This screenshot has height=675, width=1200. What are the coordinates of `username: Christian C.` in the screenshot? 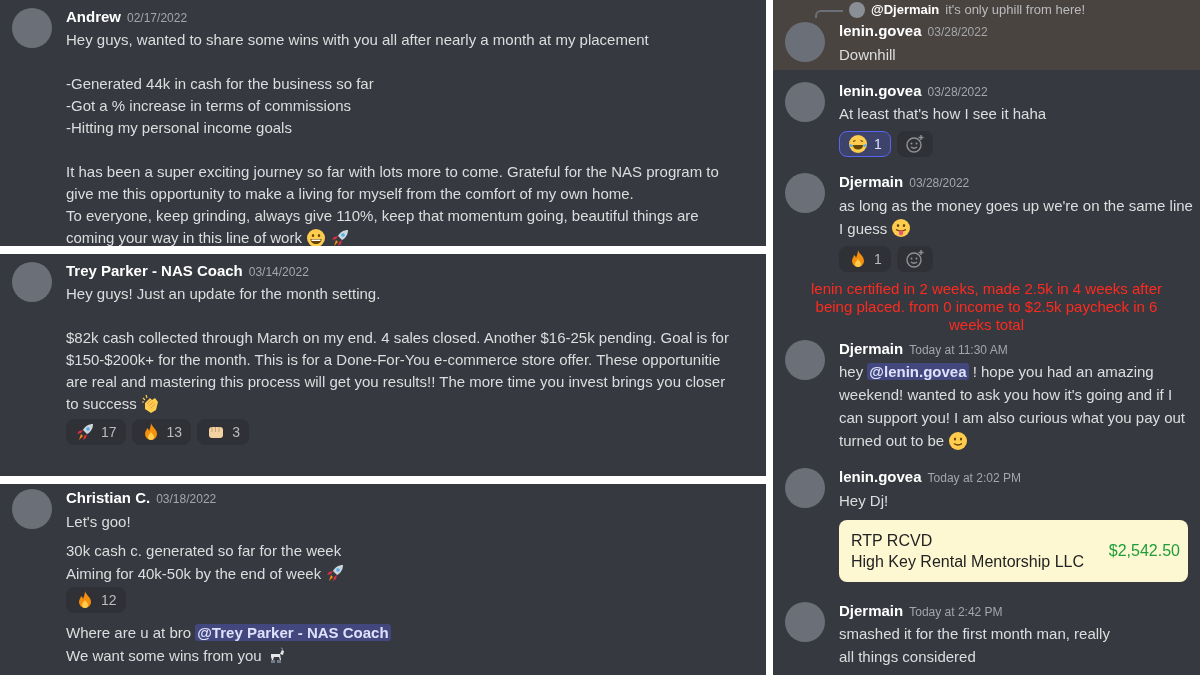 It's located at (108, 497).